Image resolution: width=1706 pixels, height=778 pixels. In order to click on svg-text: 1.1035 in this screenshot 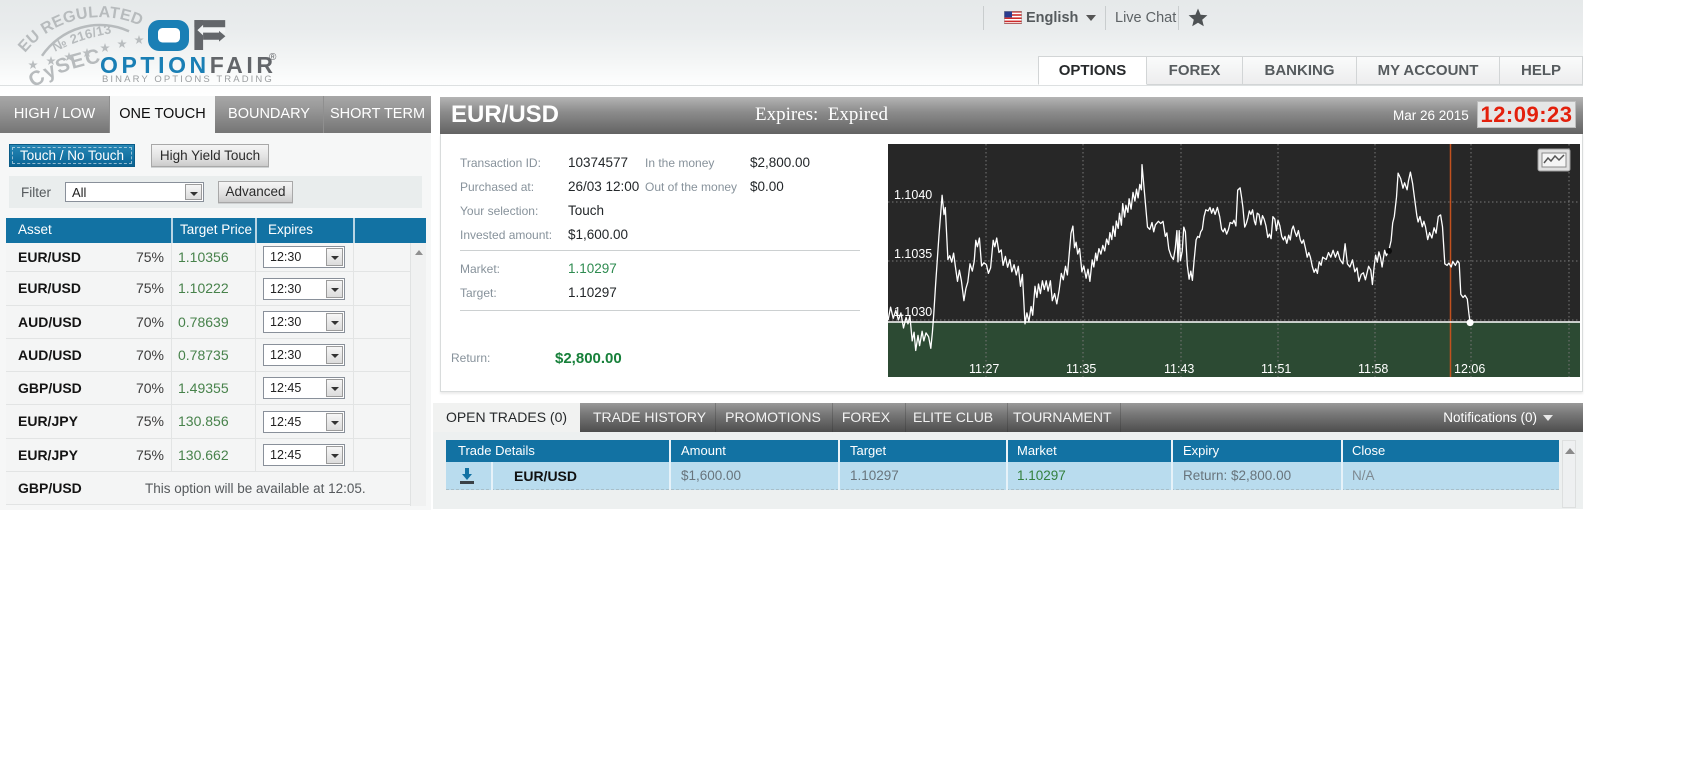, I will do `click(913, 254)`.